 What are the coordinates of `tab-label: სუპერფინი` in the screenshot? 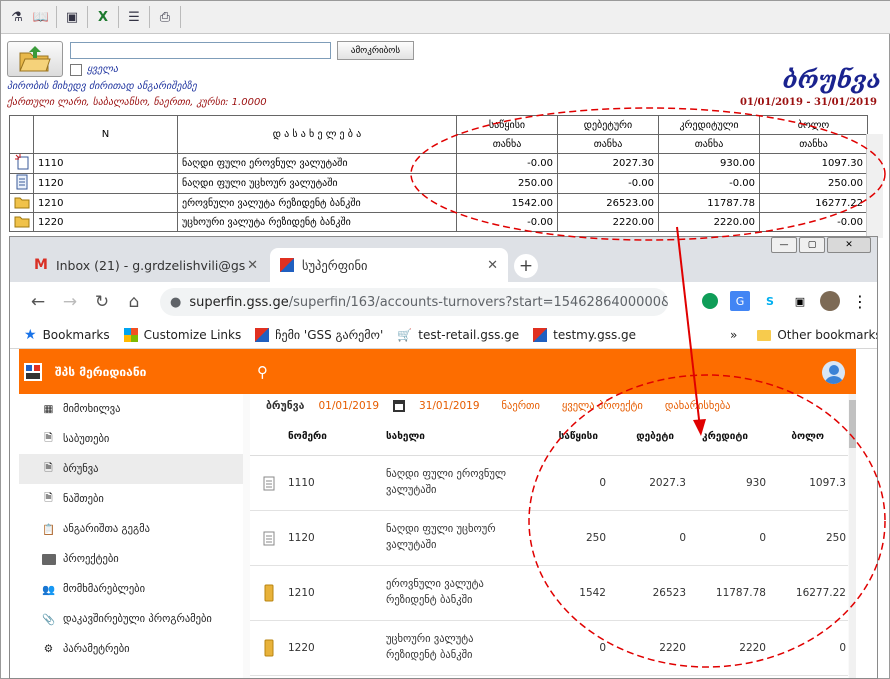 It's located at (335, 265).